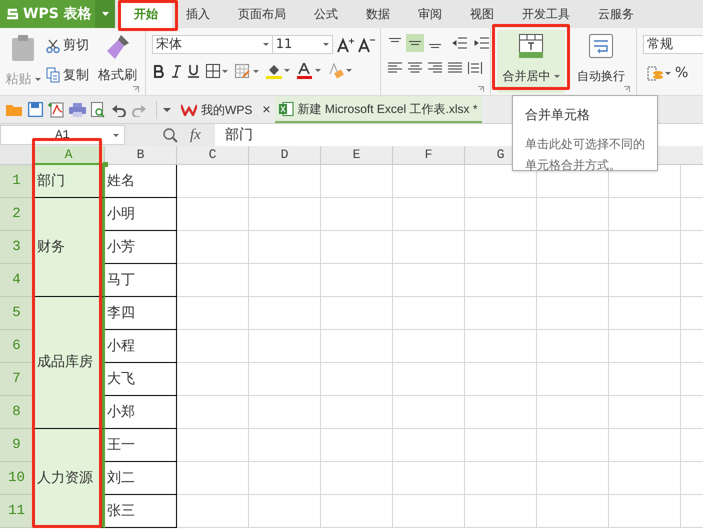 The image size is (703, 530). Describe the element at coordinates (141, 280) in the screenshot. I see `table-cell: 马丁` at that location.